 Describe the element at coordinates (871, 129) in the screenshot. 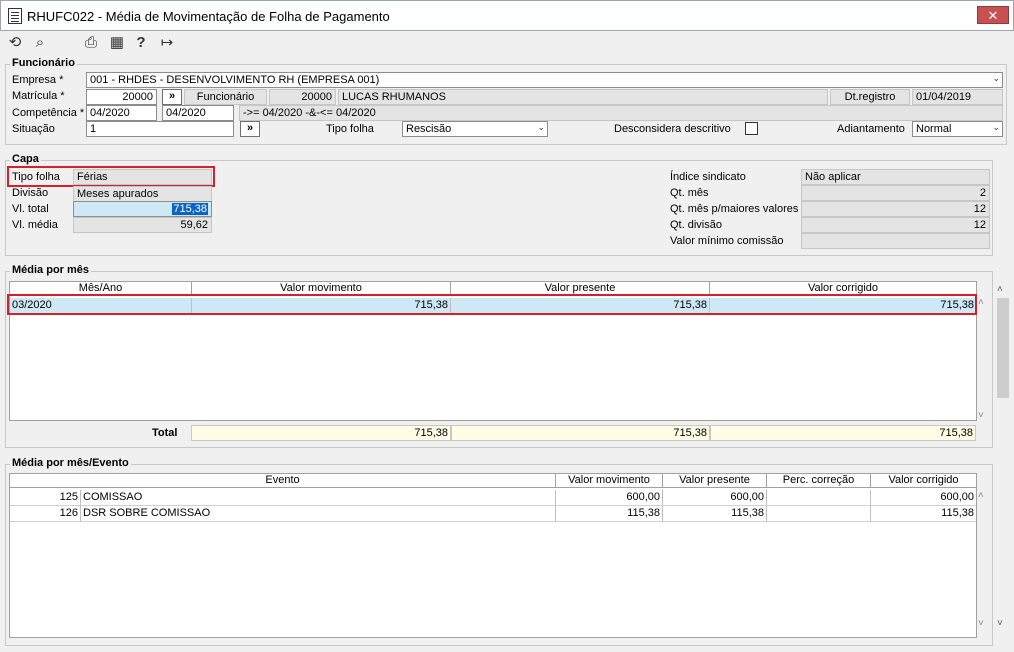

I see `adiantamento-label: Adiantamento` at that location.